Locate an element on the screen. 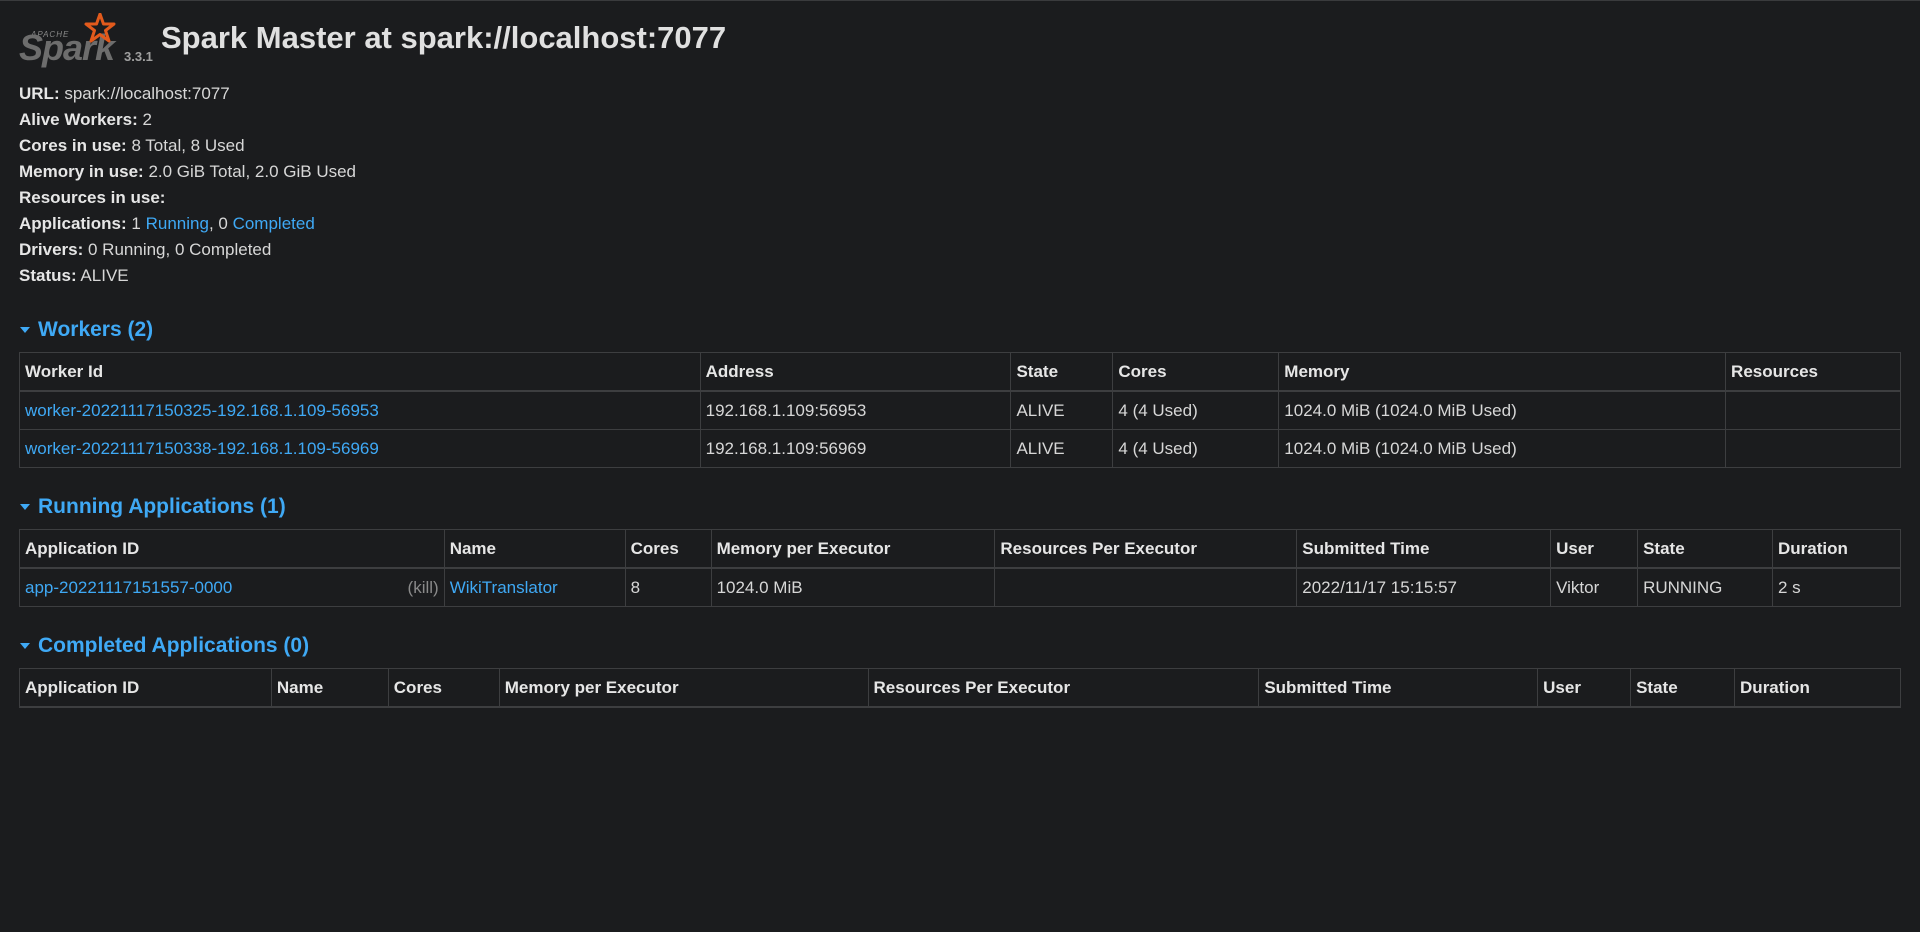 This screenshot has width=1920, height=932. summary-cores: Cores in use: 8 Total, 8 Used is located at coordinates (960, 146).